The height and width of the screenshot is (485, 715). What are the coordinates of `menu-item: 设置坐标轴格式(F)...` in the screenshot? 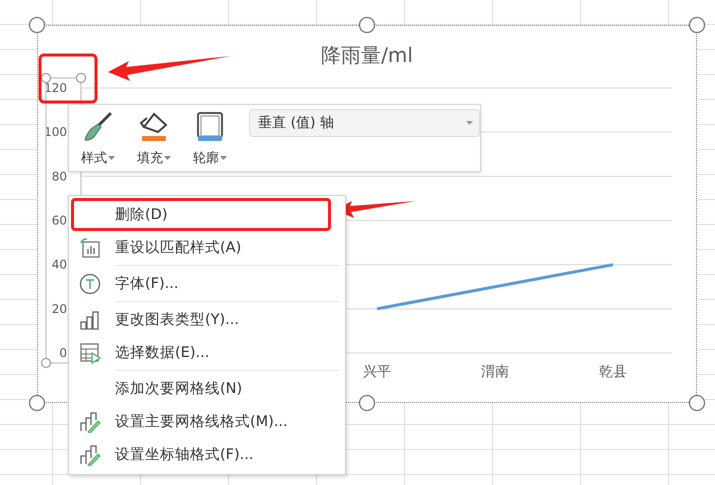 It's located at (207, 454).